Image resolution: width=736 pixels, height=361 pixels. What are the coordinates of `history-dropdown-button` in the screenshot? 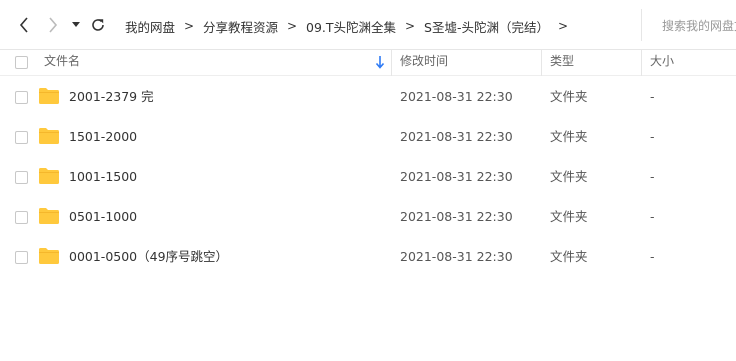 It's located at (76, 25).